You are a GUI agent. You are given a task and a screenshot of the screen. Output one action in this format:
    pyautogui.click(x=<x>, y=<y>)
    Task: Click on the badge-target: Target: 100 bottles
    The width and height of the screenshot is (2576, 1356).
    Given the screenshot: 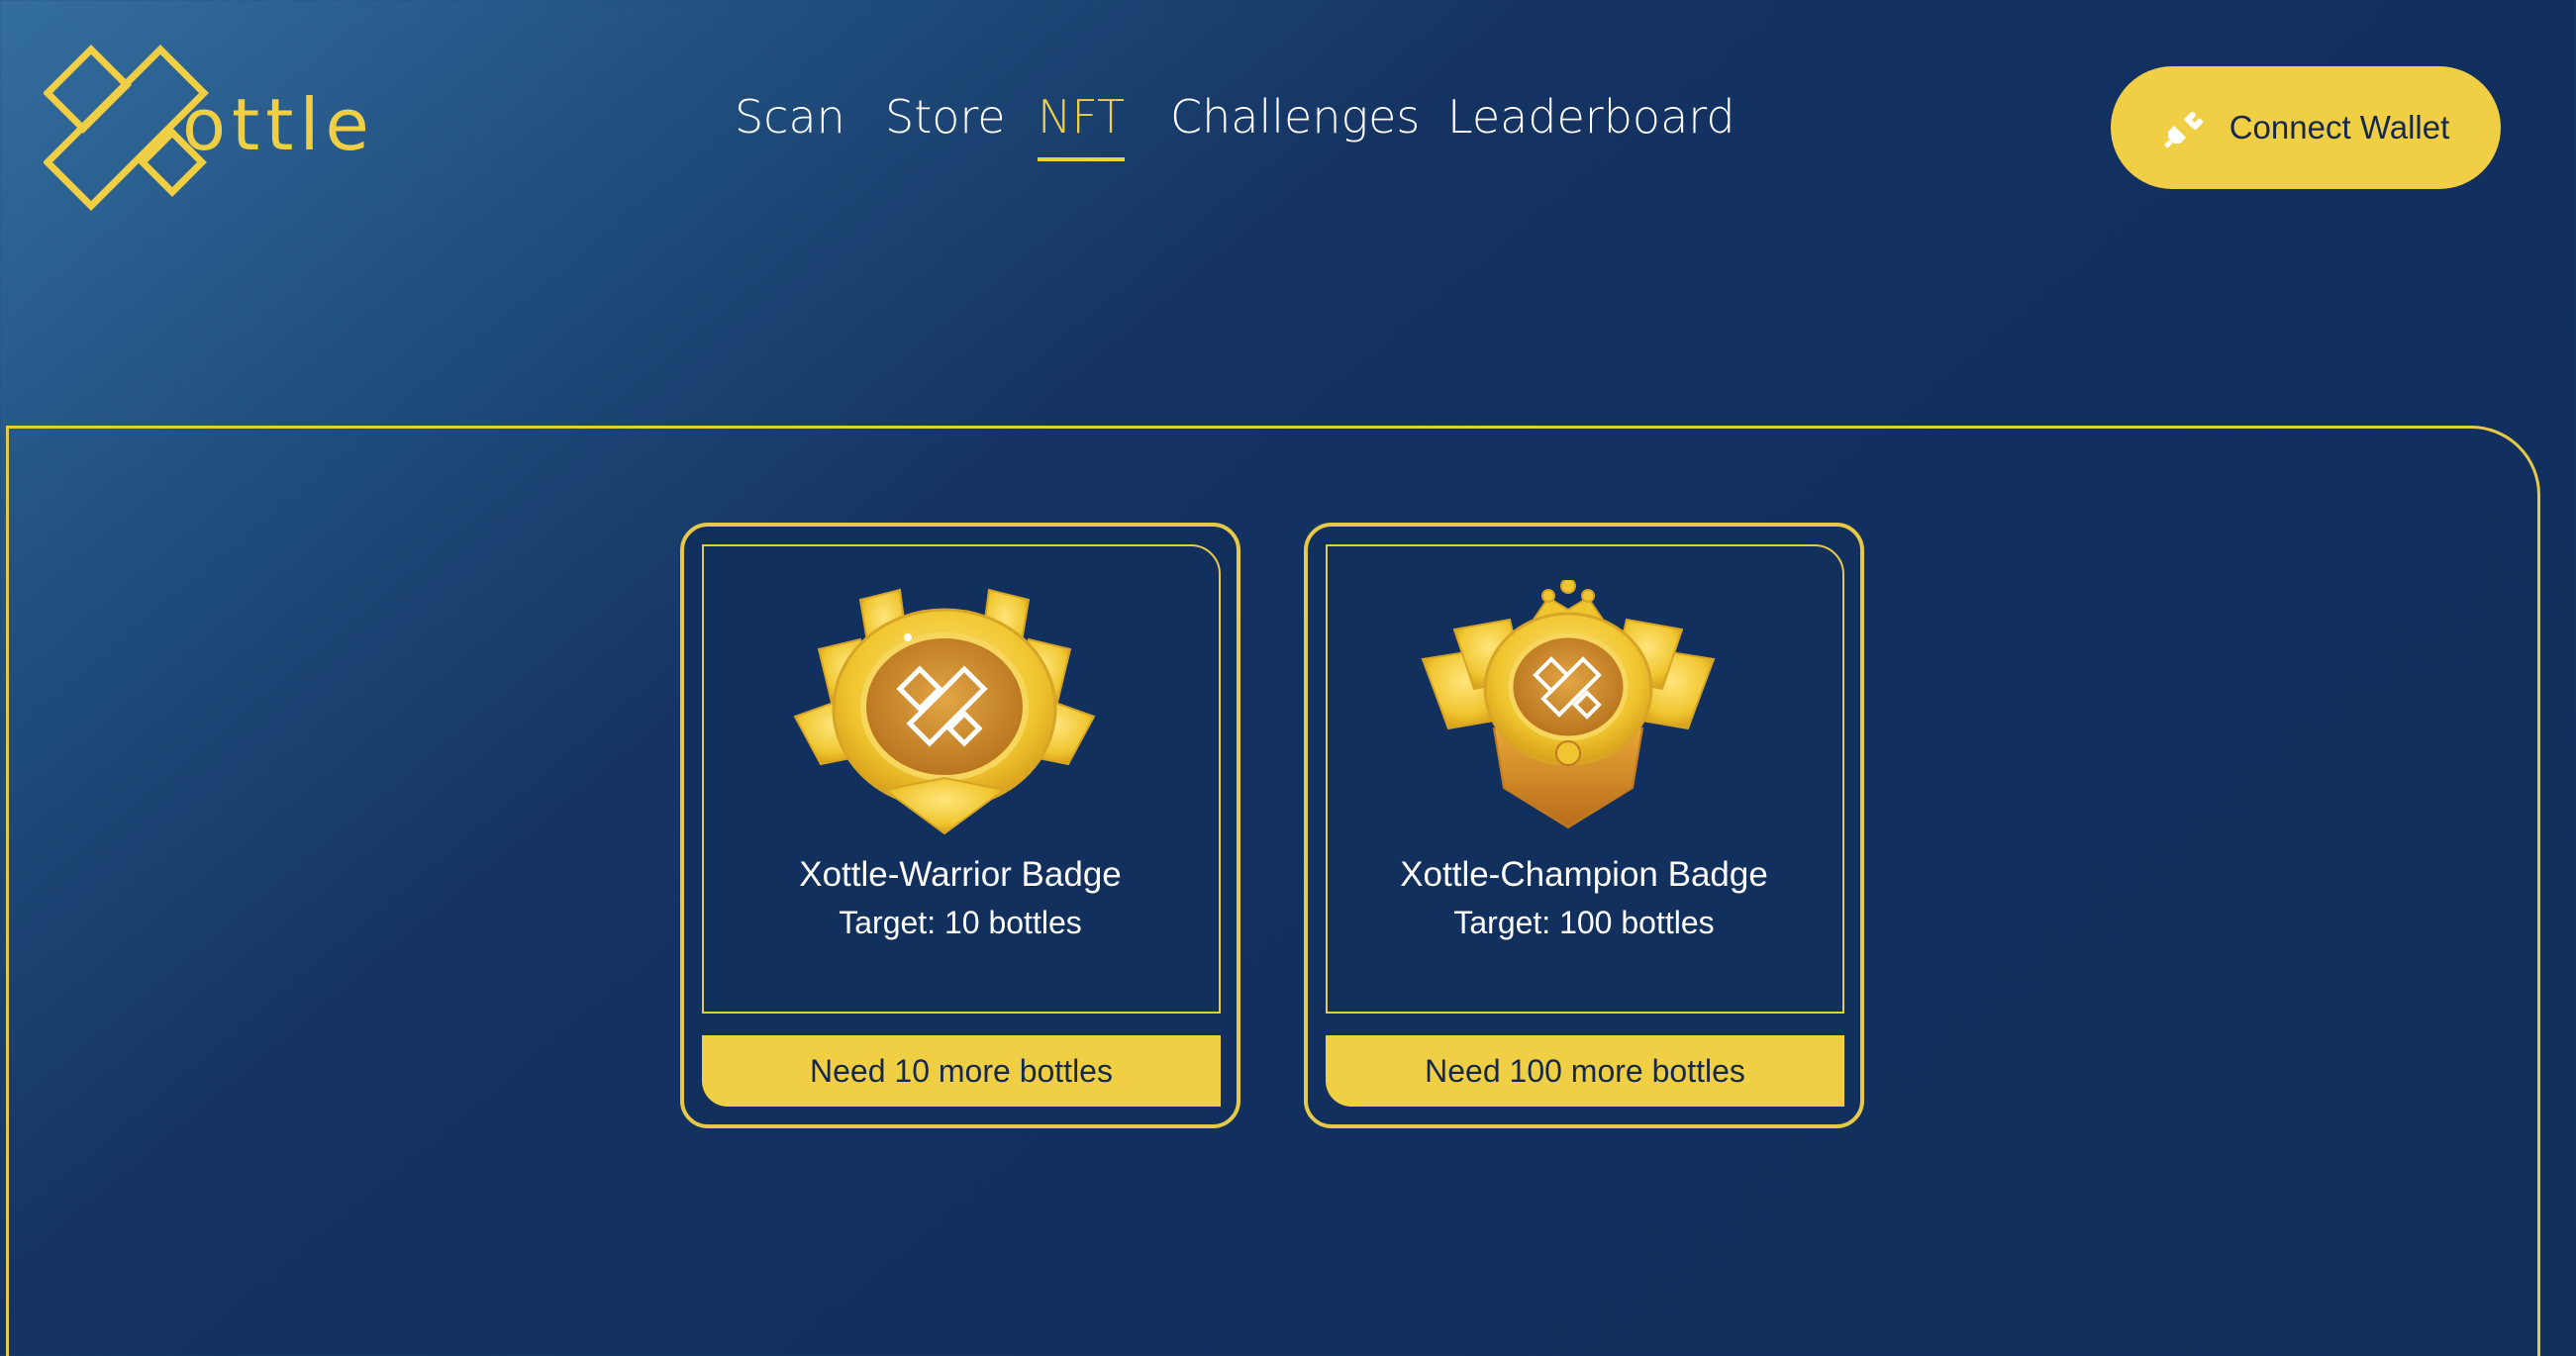 What is the action you would take?
    pyautogui.click(x=1584, y=922)
    